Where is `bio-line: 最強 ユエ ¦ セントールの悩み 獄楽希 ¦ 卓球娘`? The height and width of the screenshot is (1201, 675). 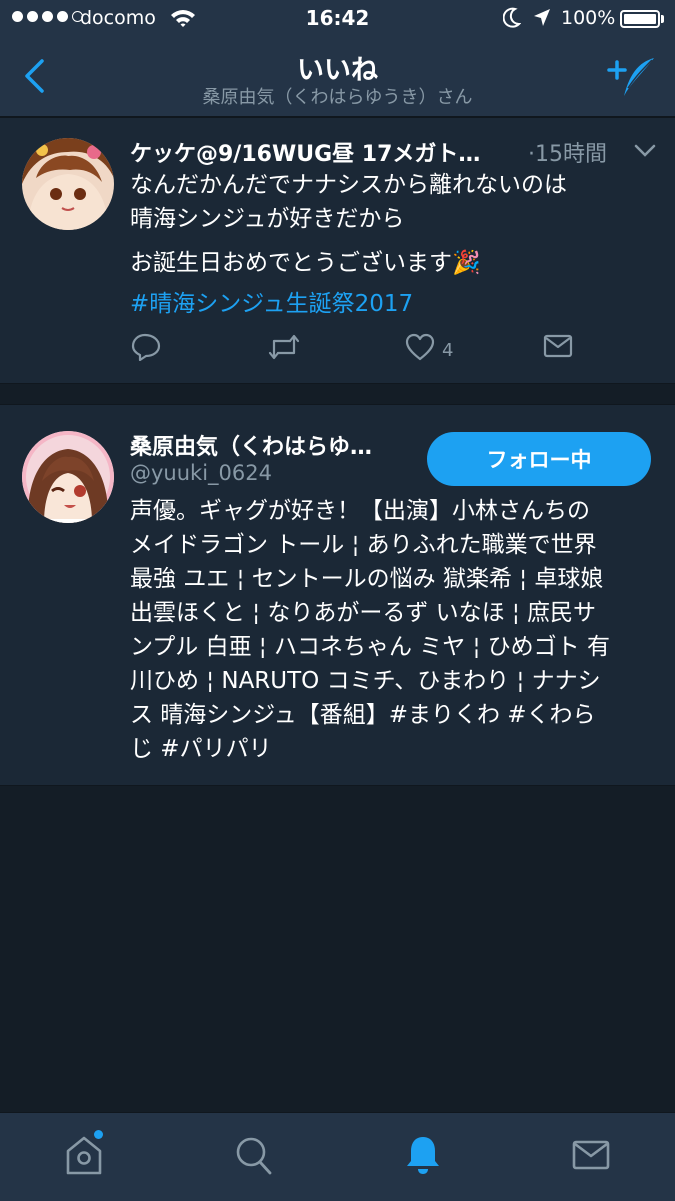
bio-line: 最強 ユエ ¦ セントールの悩み 獄楽希 ¦ 卓球娘 is located at coordinates (367, 579).